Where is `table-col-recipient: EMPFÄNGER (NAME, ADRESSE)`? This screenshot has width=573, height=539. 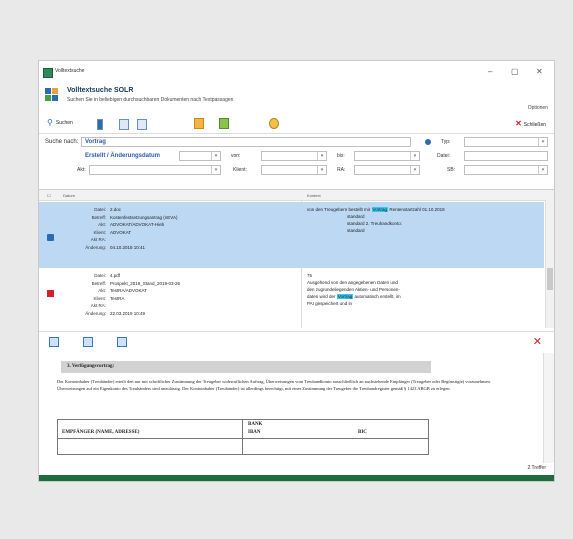 table-col-recipient: EMPFÄNGER (NAME, ADRESSE) is located at coordinates (101, 432).